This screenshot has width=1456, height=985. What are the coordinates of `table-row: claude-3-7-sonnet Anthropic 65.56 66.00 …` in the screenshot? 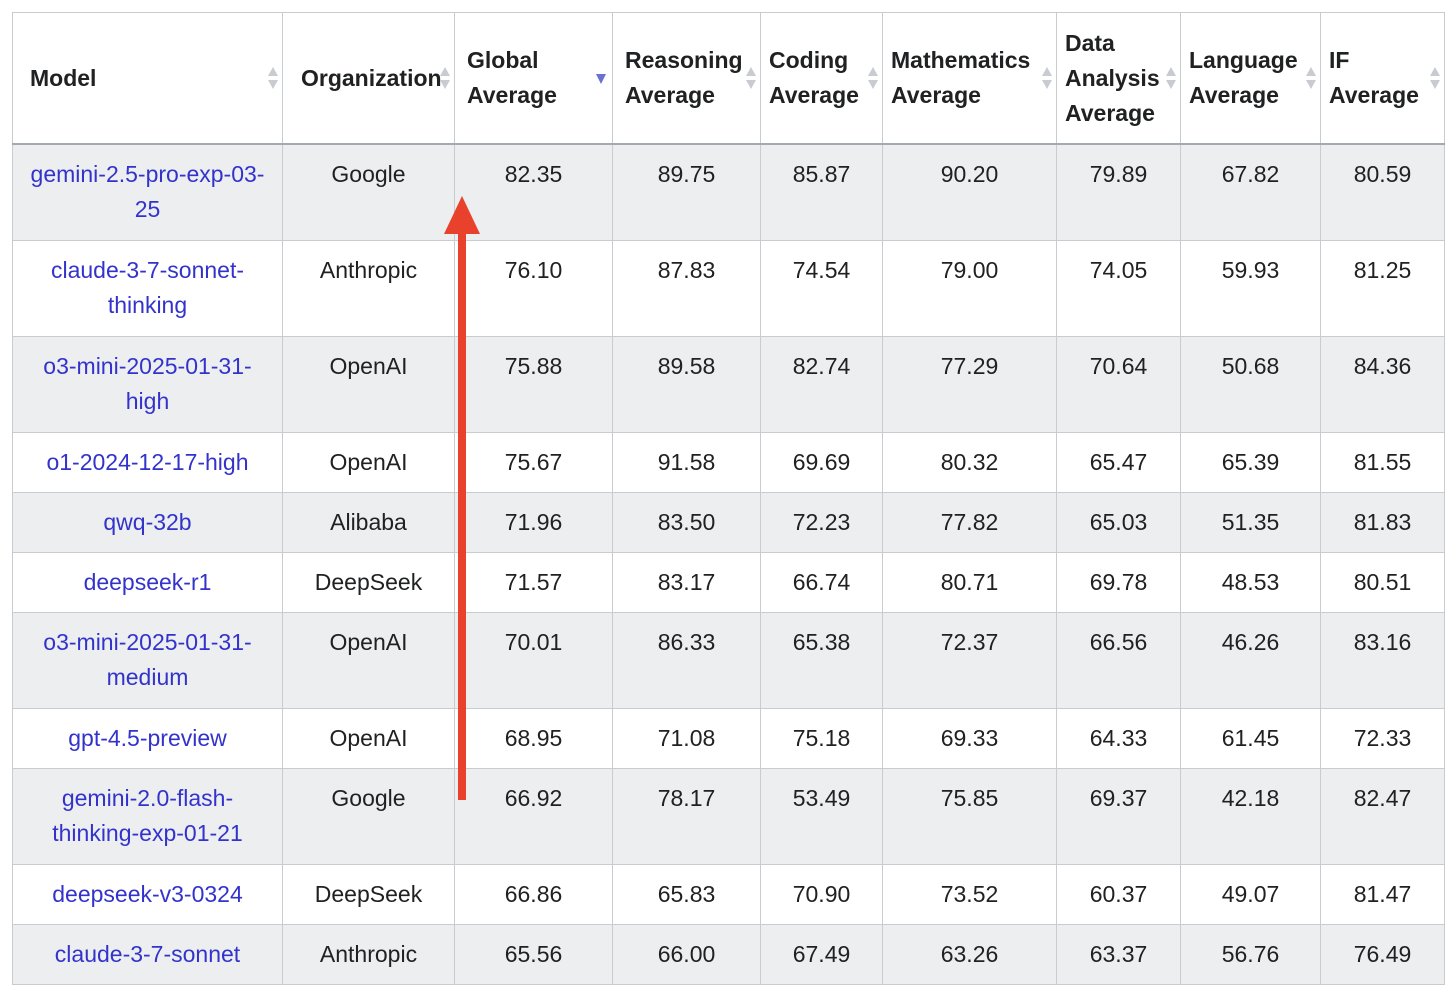 It's located at (728, 954).